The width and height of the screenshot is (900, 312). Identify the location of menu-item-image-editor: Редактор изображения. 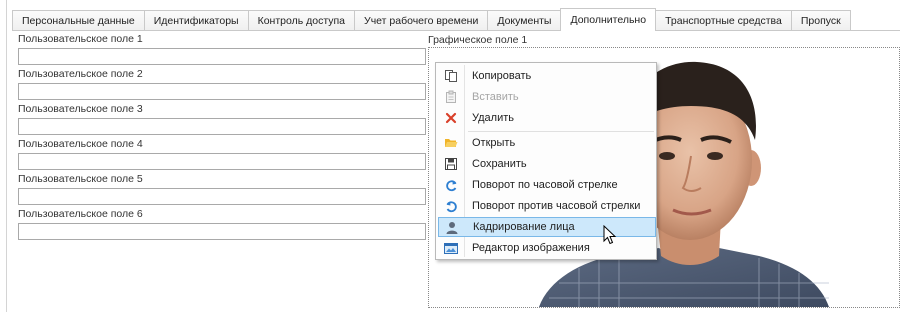
(547, 248).